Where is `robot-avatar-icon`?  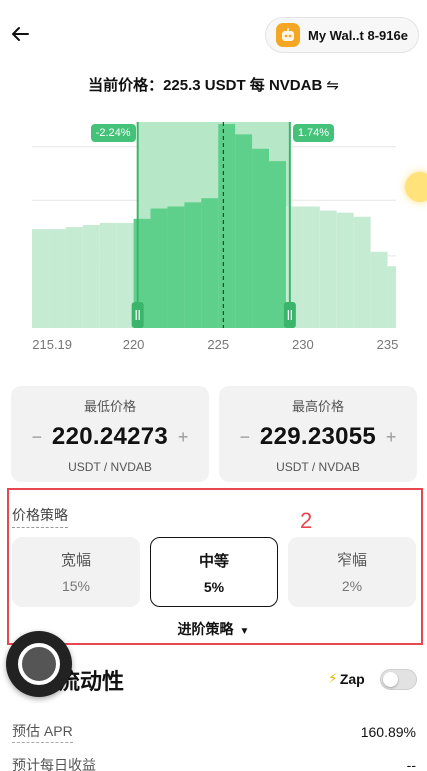 robot-avatar-icon is located at coordinates (288, 35).